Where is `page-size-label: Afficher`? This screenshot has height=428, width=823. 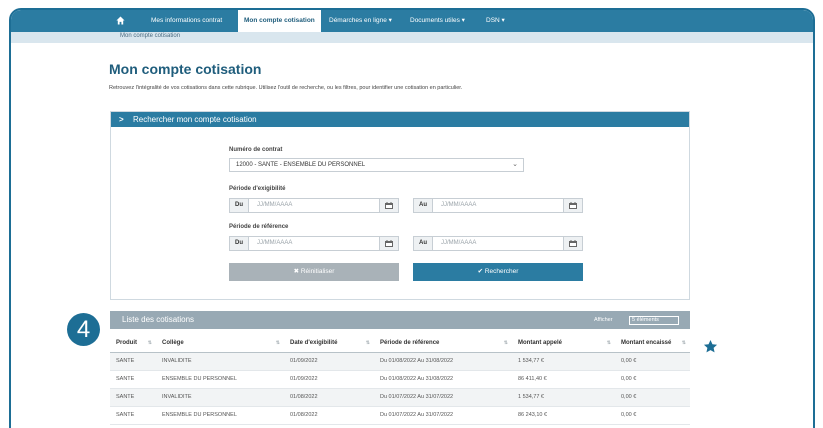 page-size-label: Afficher is located at coordinates (603, 320).